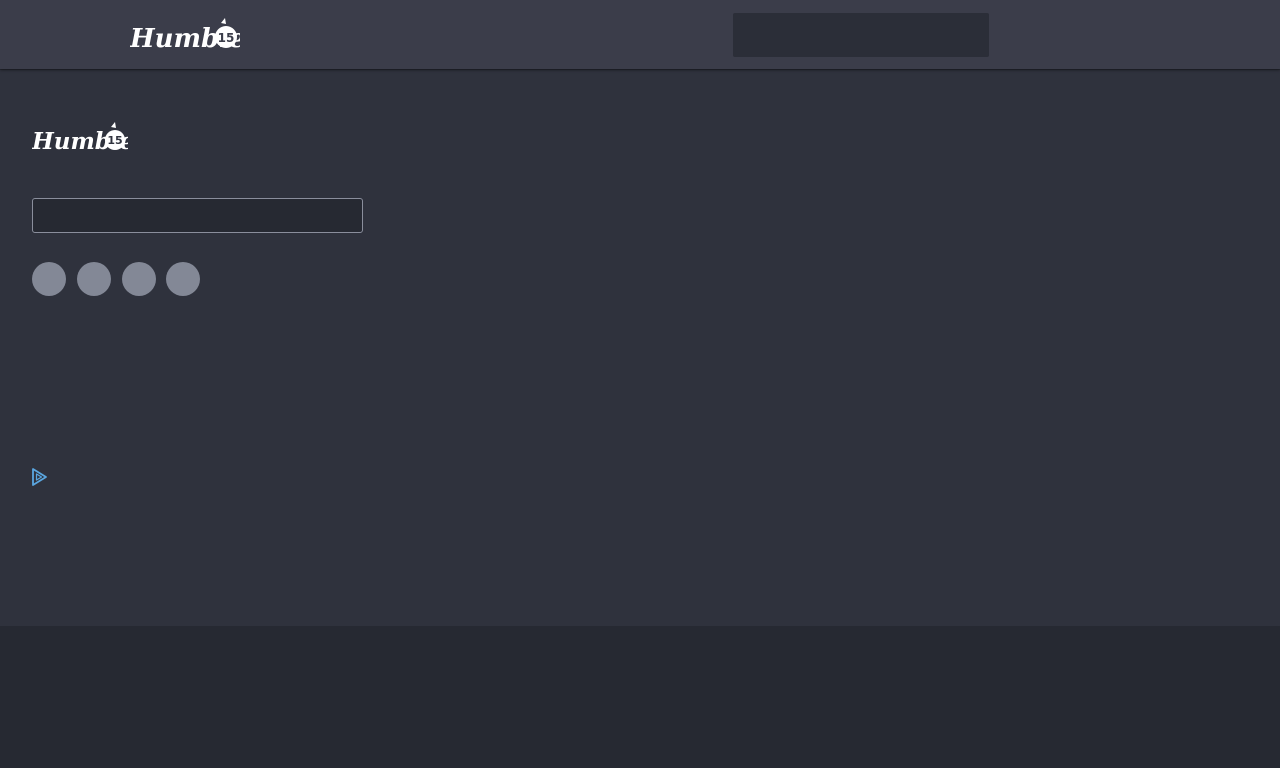 This screenshot has height=768, width=1280. Describe the element at coordinates (185, 35) in the screenshot. I see `humble-logo: Humble 15` at that location.